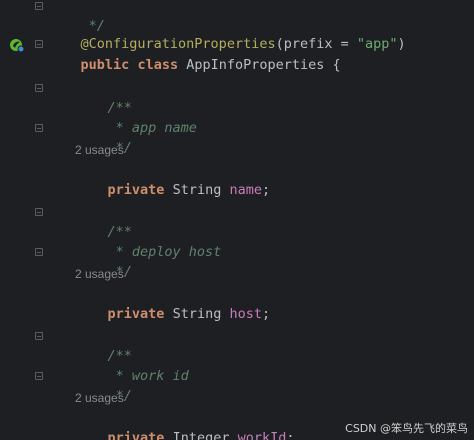 Image resolution: width=474 pixels, height=440 pixels. I want to click on watermark: CSDN @笨鸟先飞的菜鸟, so click(406, 428).